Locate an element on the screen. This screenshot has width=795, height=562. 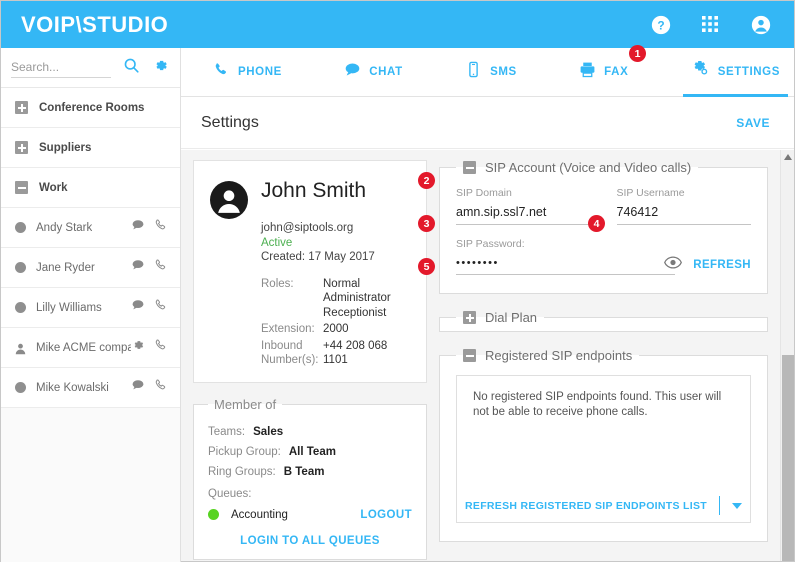
sip-domain-input is located at coordinates (523, 213).